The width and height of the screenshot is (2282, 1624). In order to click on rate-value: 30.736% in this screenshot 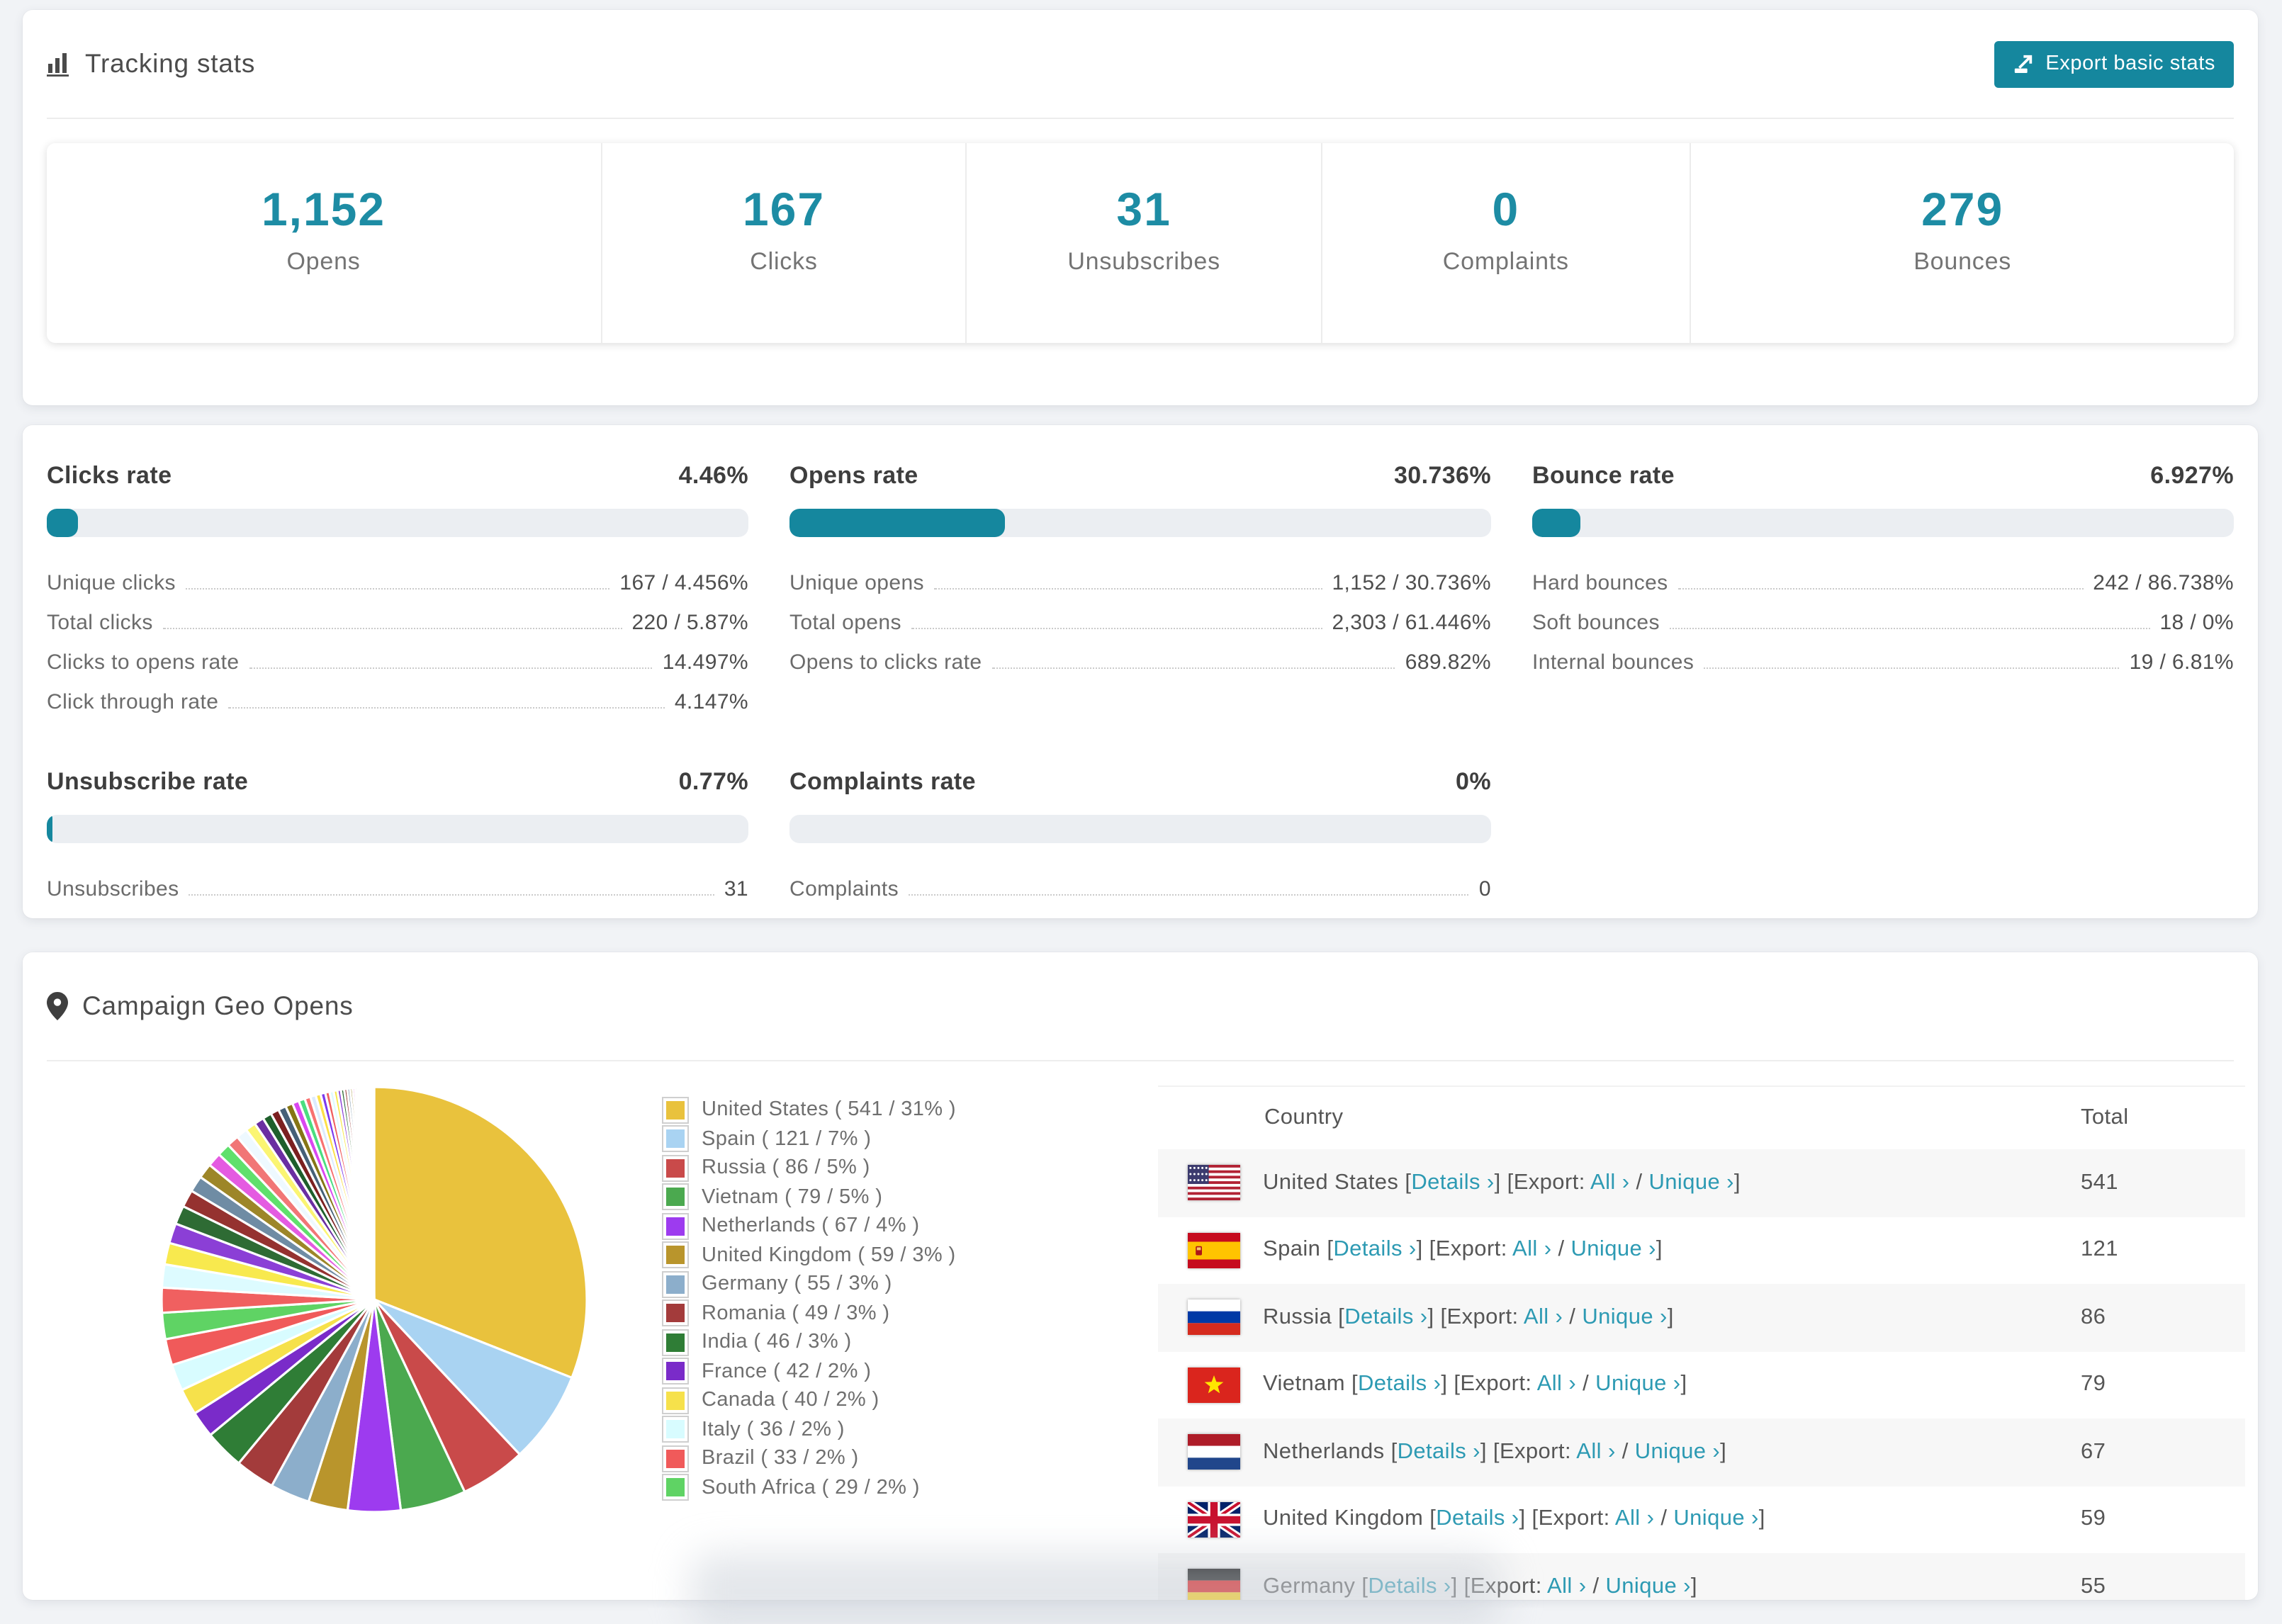, I will do `click(1442, 476)`.